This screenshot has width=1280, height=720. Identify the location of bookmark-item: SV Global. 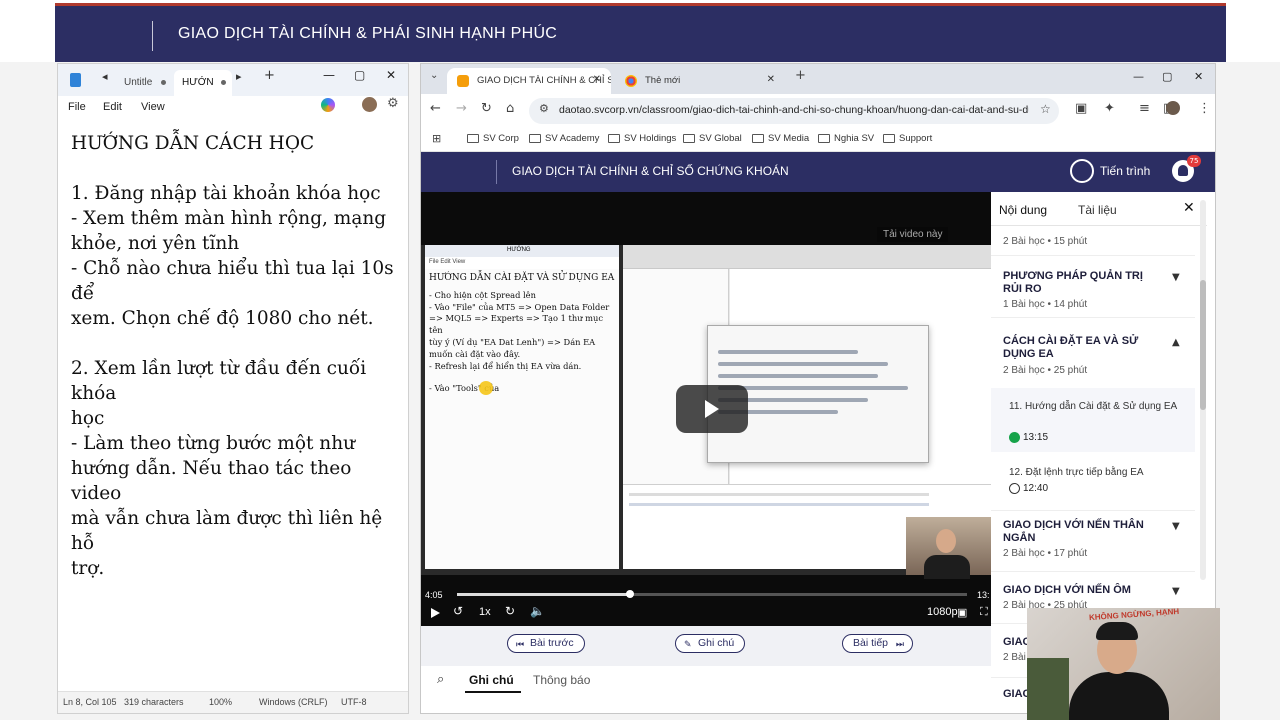
(712, 138).